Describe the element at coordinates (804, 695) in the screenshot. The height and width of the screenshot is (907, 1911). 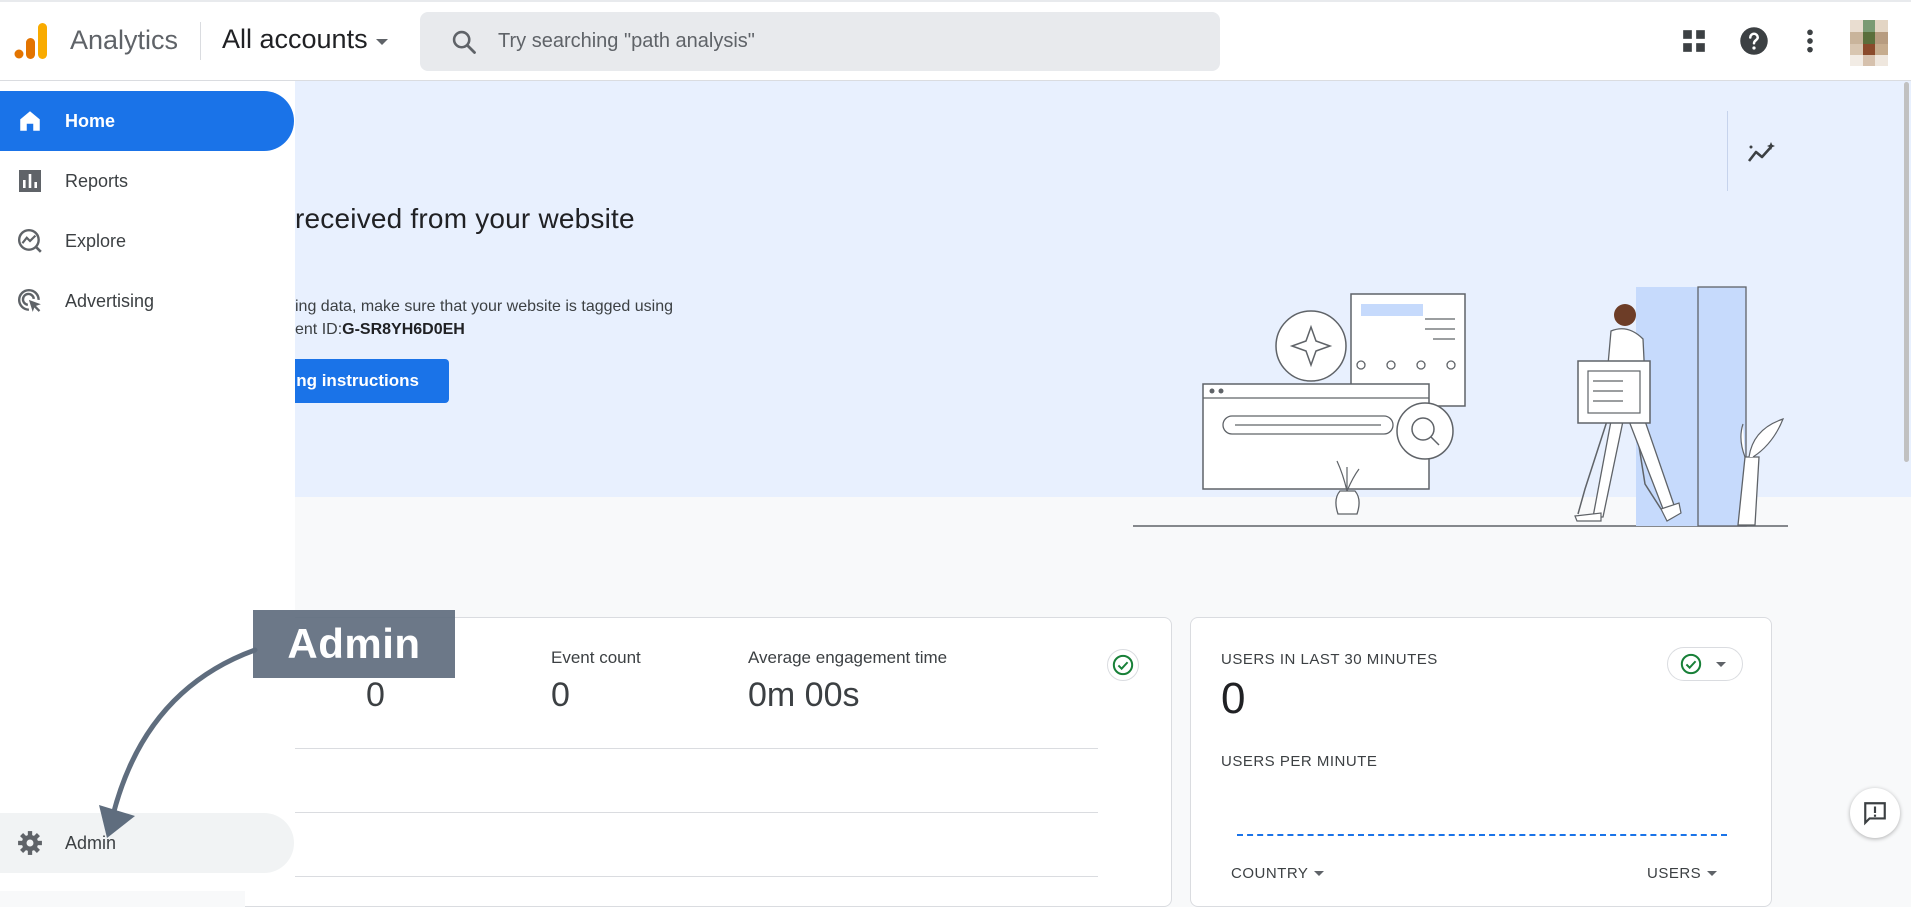
I see `metric-value-engagement-time: 0m 00s` at that location.